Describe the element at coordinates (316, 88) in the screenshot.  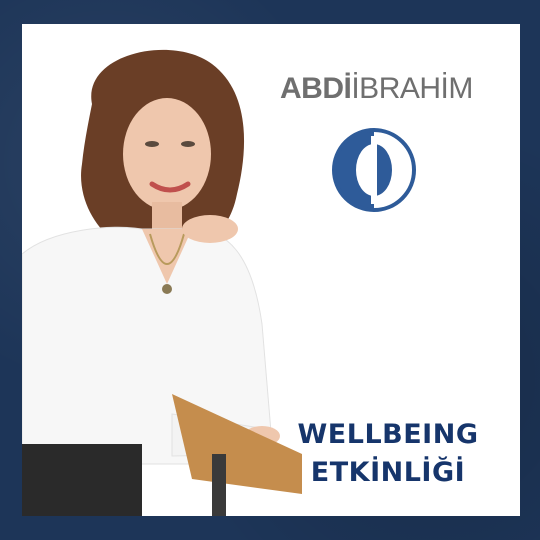
I see `brand-name-bold: ABDİ` at that location.